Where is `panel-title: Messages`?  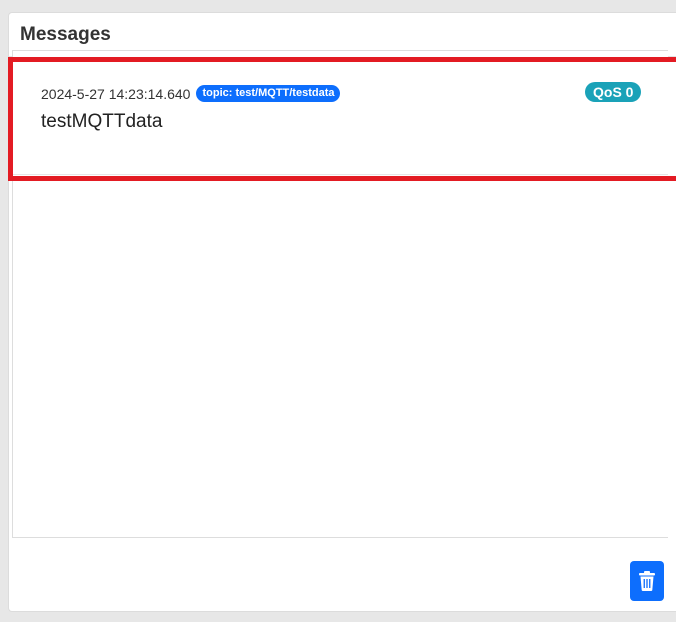
panel-title: Messages is located at coordinates (65, 34).